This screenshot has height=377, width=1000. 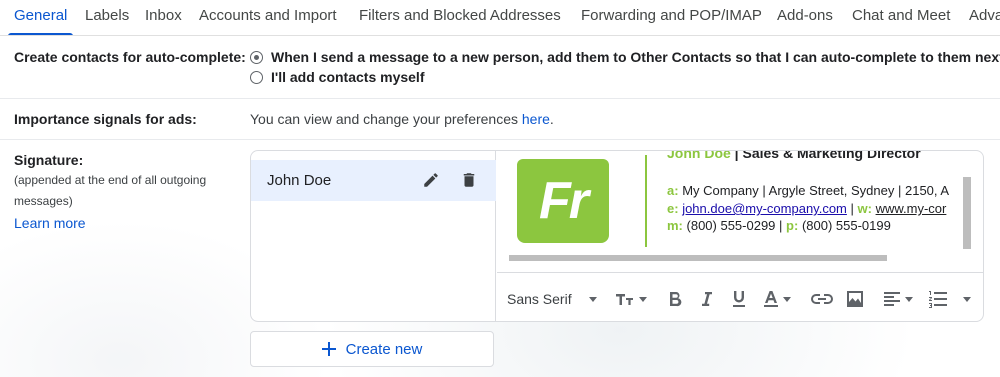 I want to click on signature-name: John Doe, so click(x=299, y=180).